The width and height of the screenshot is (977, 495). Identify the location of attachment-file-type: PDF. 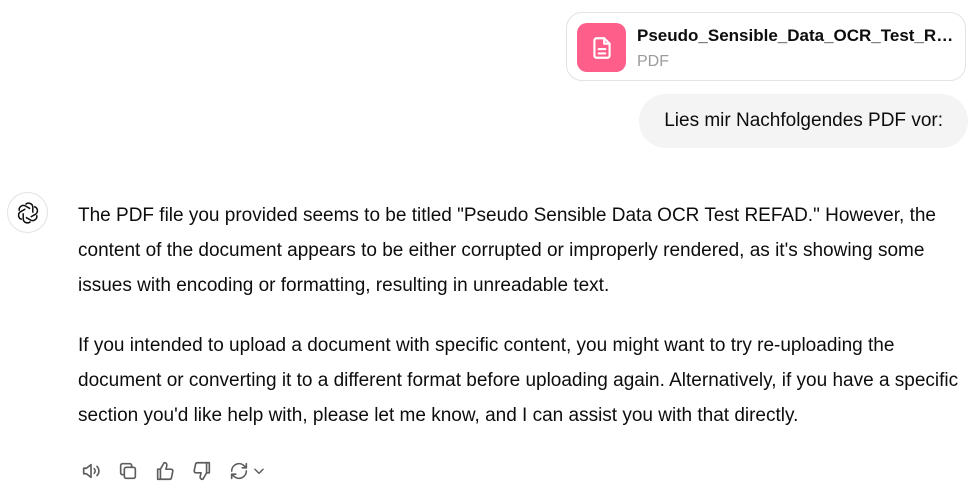
(653, 61).